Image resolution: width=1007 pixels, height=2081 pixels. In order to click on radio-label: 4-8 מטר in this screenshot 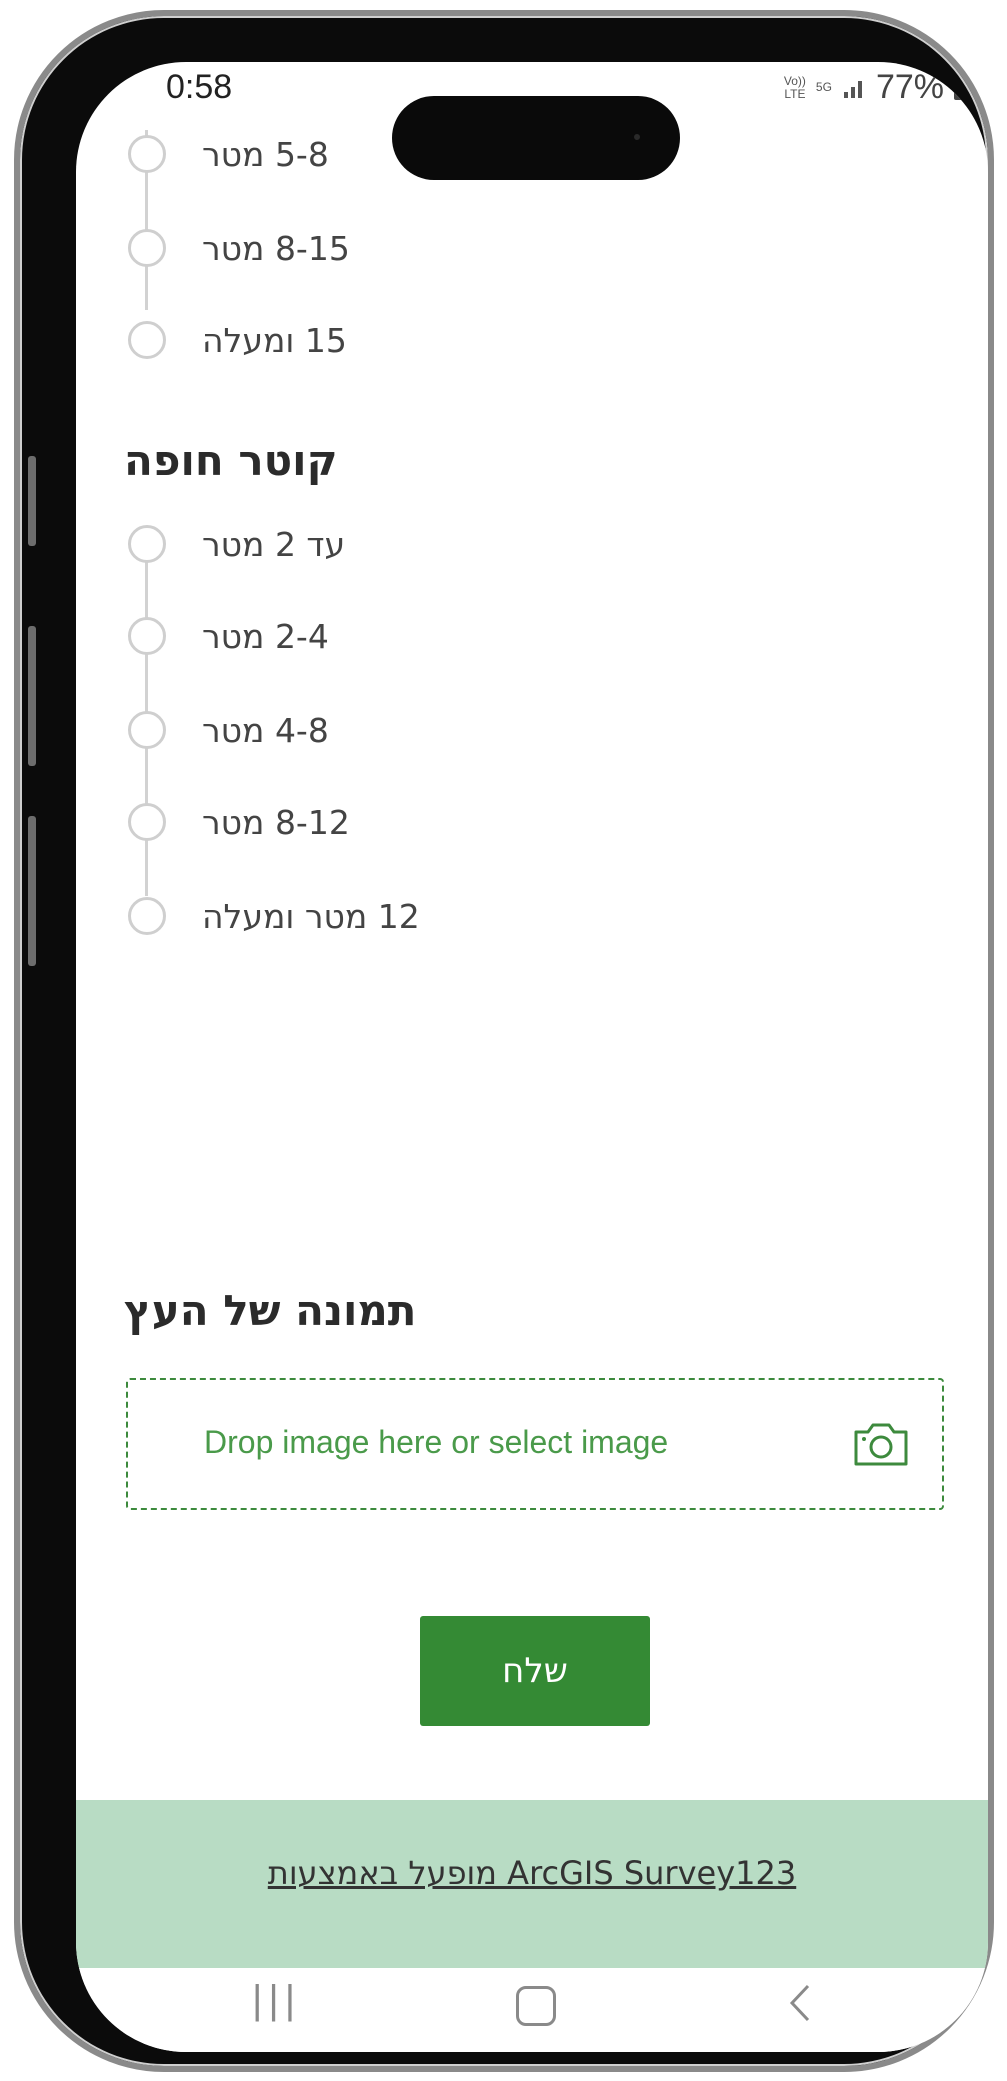, I will do `click(265, 730)`.